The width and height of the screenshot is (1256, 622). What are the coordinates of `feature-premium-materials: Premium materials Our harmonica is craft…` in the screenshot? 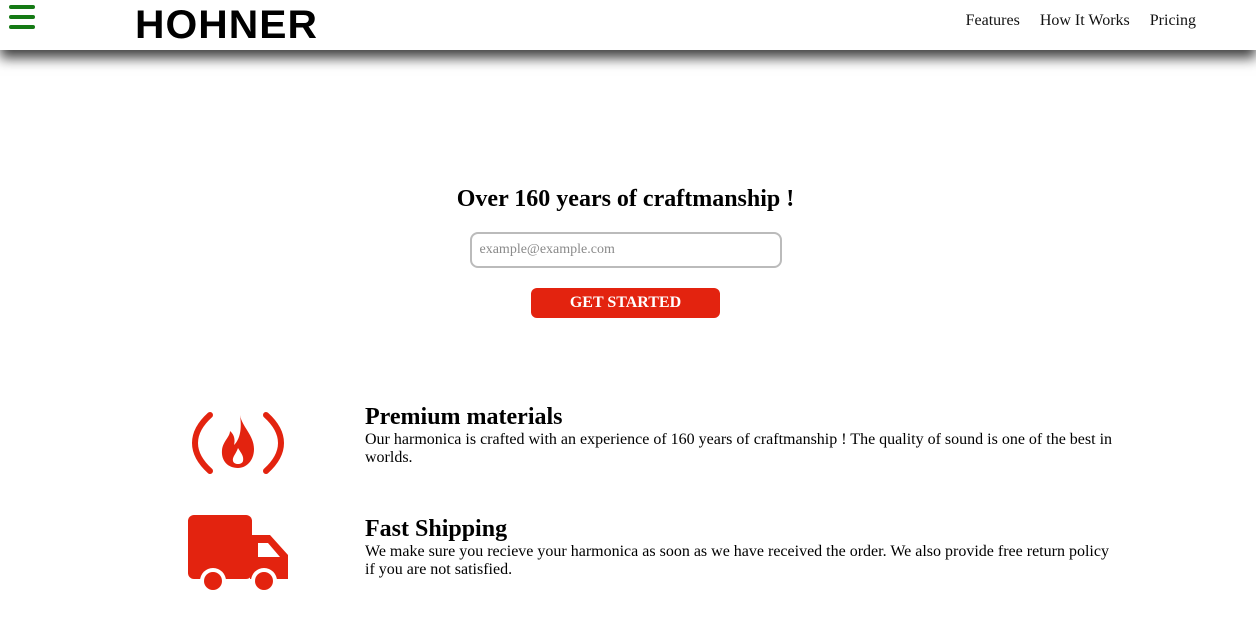 It's located at (628, 448).